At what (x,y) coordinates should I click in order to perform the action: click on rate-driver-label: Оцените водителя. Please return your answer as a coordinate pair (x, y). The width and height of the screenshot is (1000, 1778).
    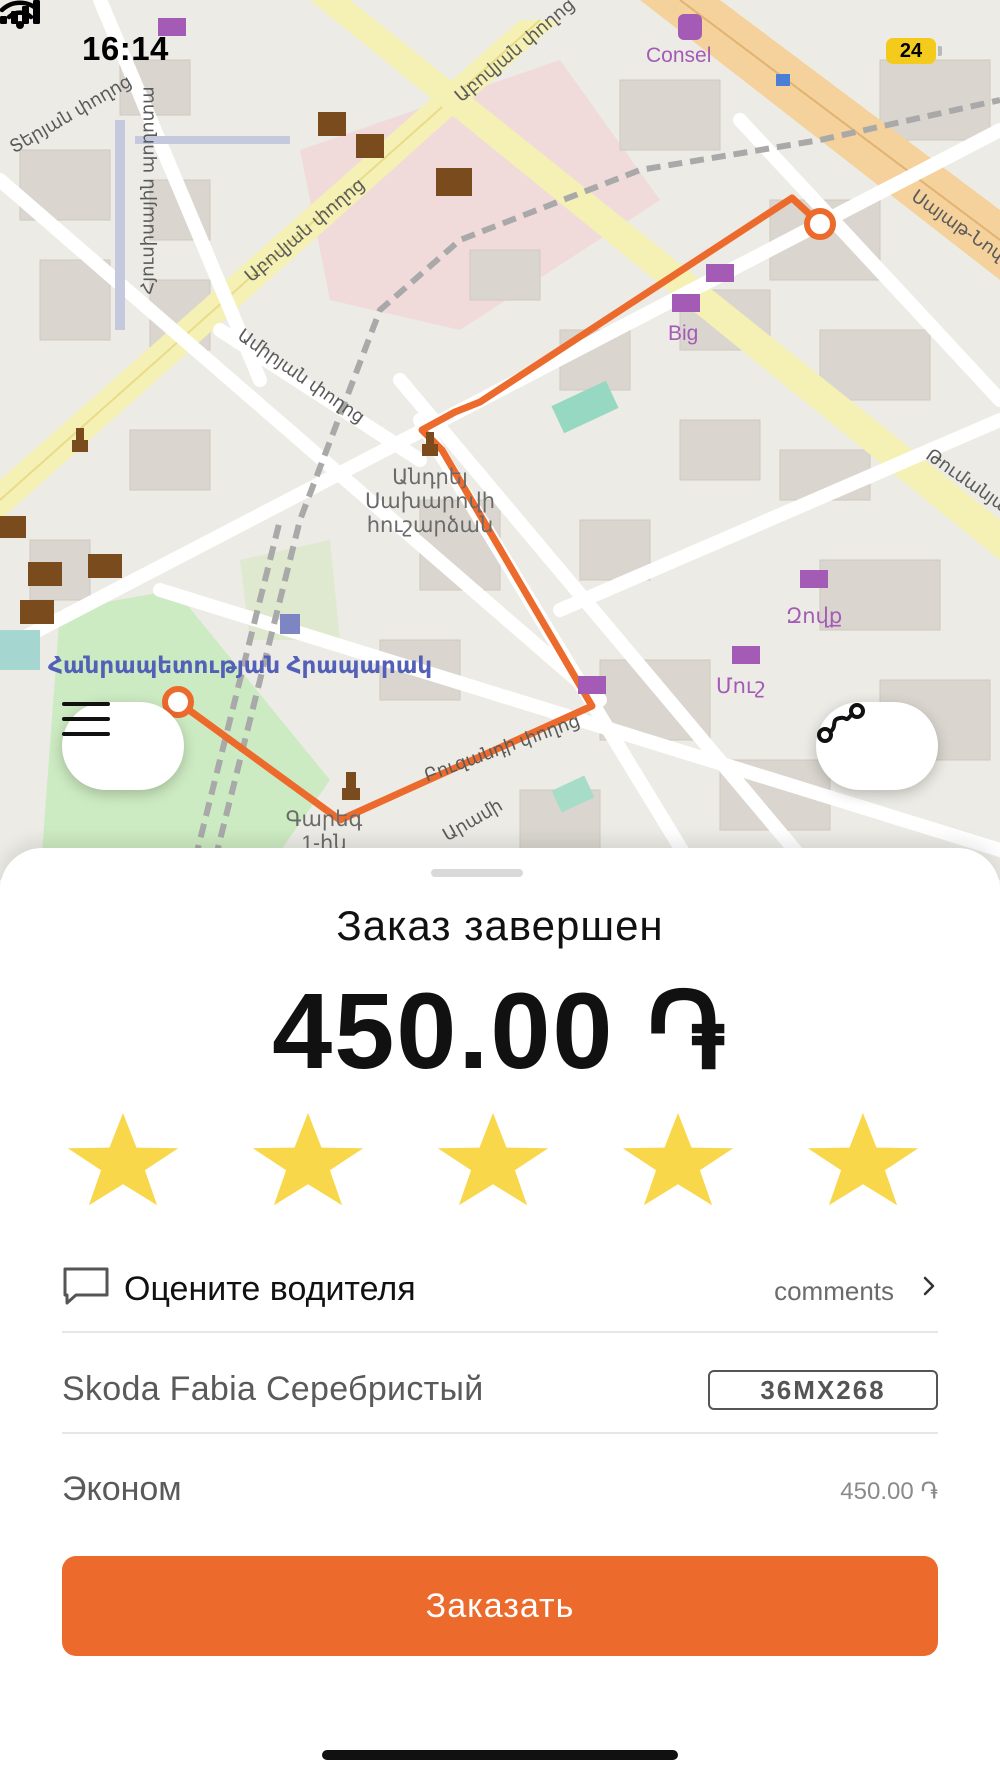
    Looking at the image, I should click on (270, 1289).